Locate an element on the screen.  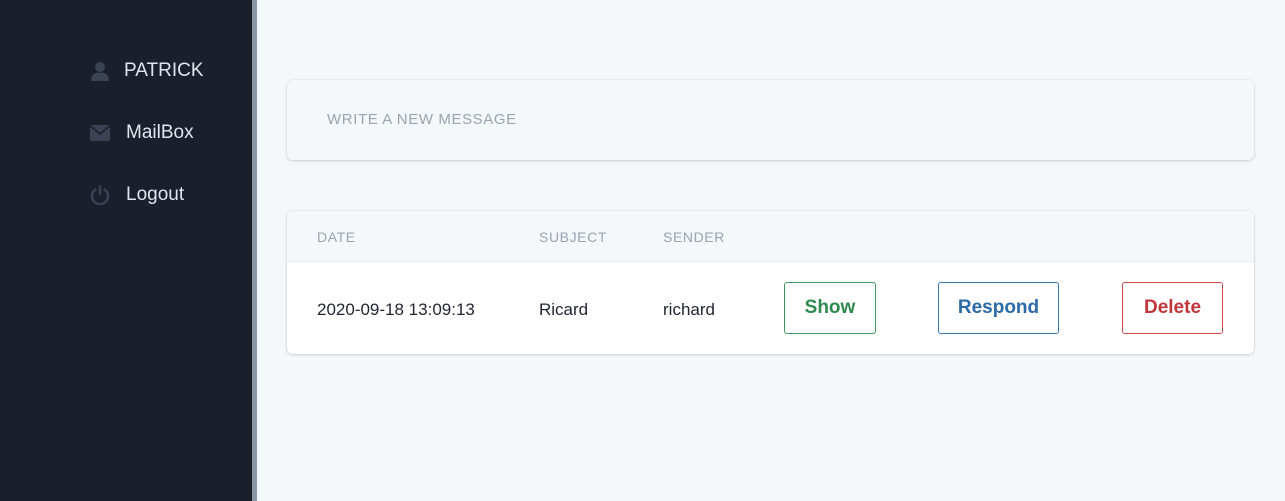
power-icon is located at coordinates (100, 195).